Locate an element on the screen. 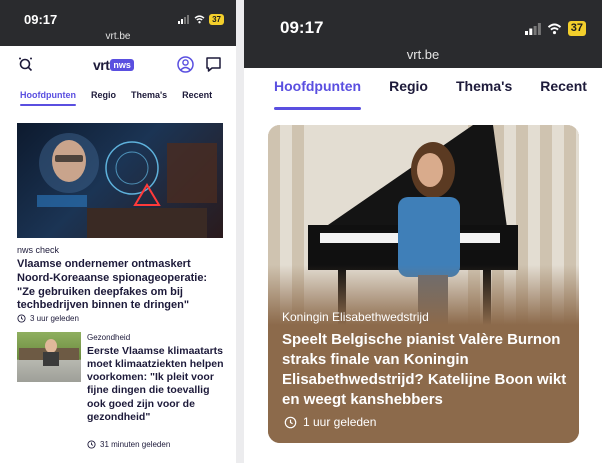  vrt-nws-logo: vrt nws is located at coordinates (113, 65).